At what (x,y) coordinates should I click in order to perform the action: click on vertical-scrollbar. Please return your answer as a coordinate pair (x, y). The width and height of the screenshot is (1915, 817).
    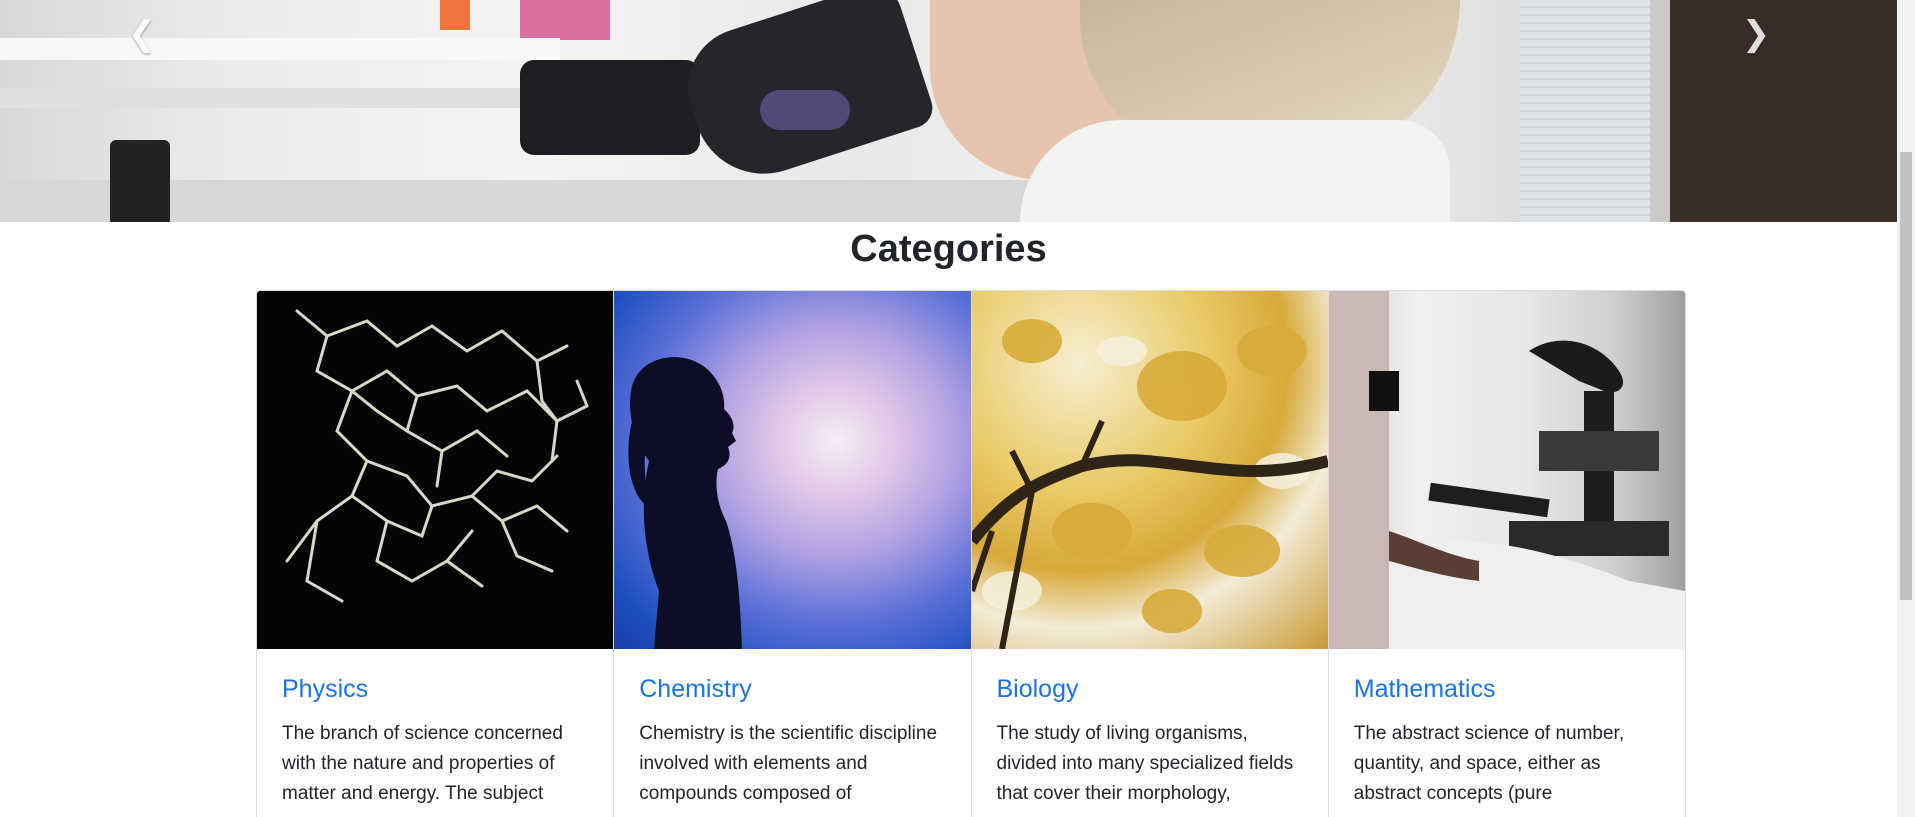
    Looking at the image, I should click on (1906, 408).